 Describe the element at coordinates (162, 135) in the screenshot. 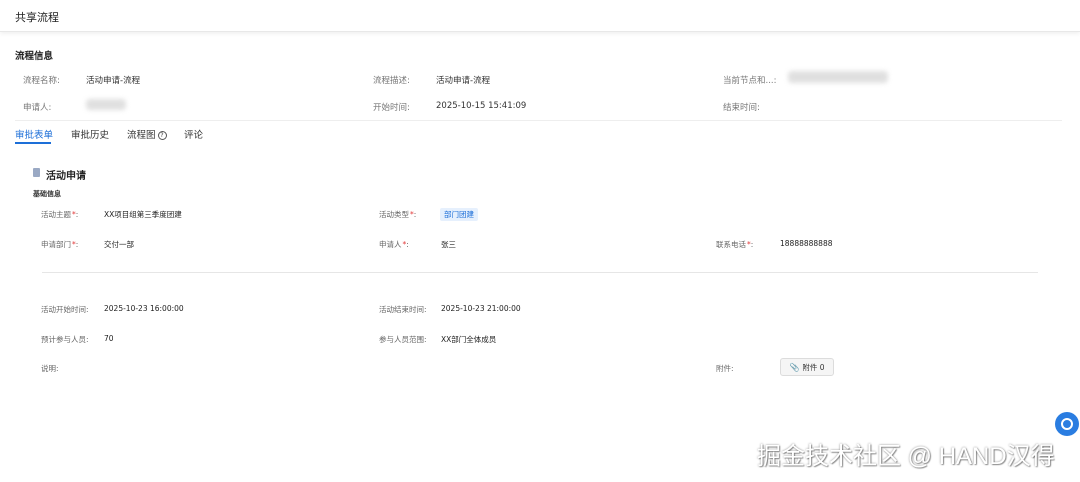

I see `help-circle-icon: ?` at that location.